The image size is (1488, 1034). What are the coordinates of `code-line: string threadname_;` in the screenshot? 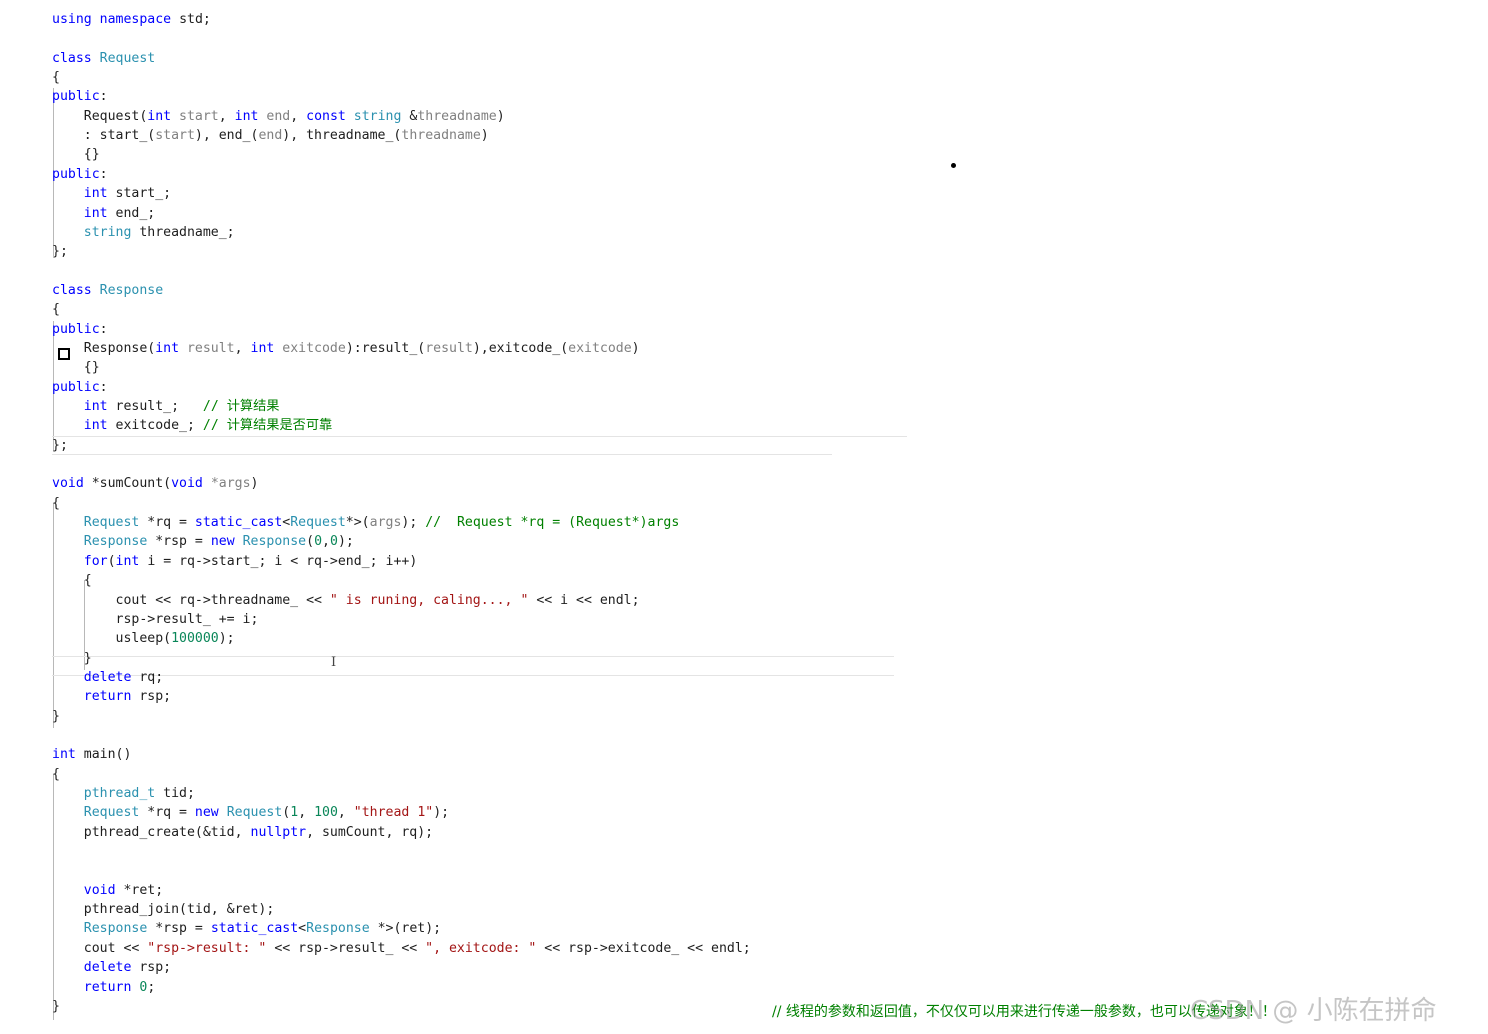 It's located at (143, 232).